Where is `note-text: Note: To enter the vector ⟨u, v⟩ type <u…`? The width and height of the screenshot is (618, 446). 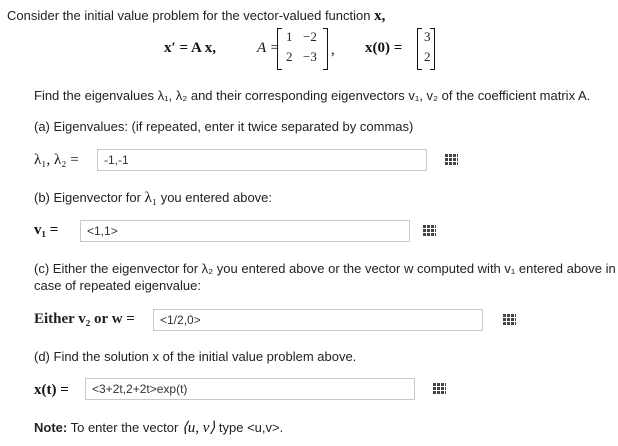 note-text: Note: To enter the vector ⟨u, v⟩ type <u… is located at coordinates (159, 428).